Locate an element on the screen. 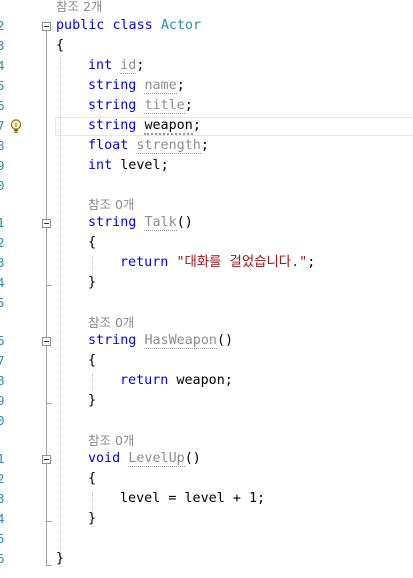  code-line: string title; is located at coordinates (206, 106).